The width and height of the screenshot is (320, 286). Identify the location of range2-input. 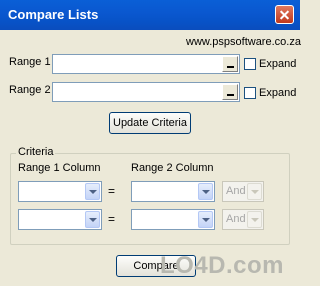
(146, 92).